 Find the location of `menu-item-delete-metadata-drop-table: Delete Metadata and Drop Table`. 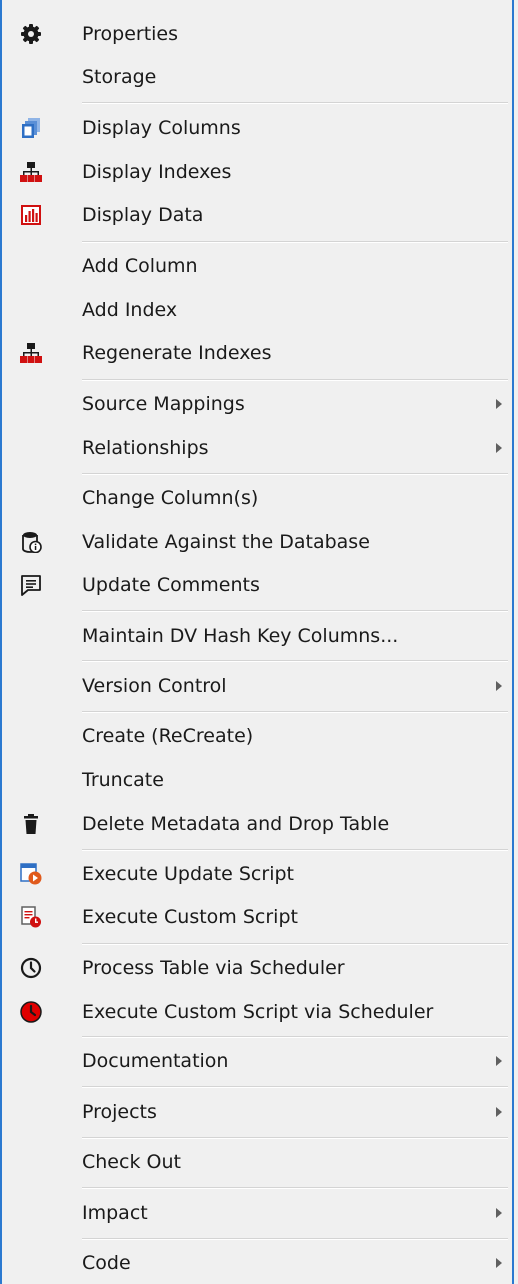

menu-item-delete-metadata-drop-table: Delete Metadata and Drop Table is located at coordinates (257, 824).